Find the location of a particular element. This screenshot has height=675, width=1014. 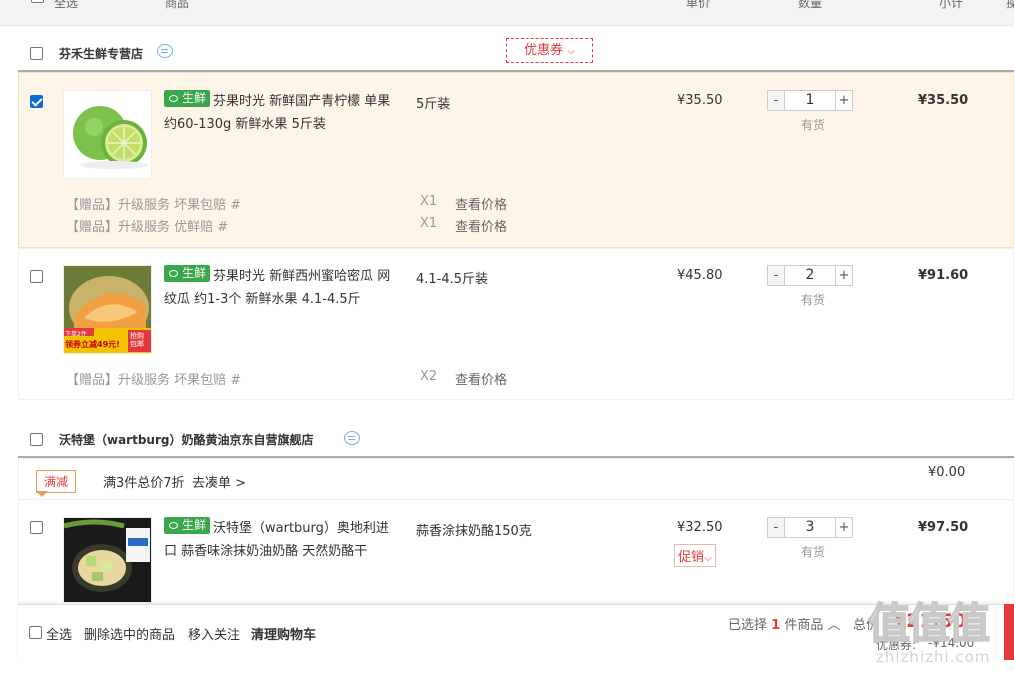

promo-tag: 满减 is located at coordinates (56, 481).